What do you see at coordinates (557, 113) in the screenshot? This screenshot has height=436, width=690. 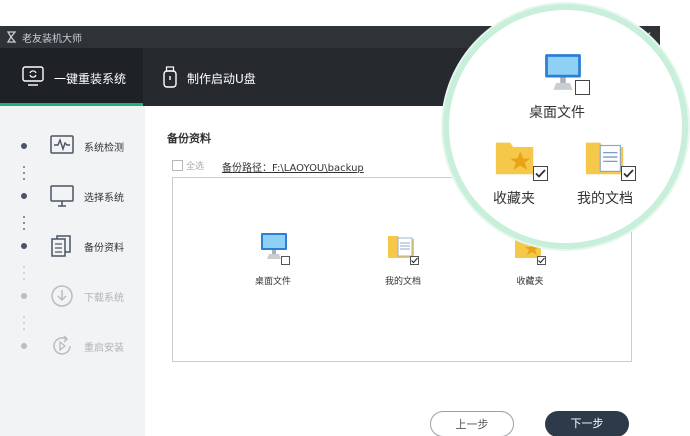 I see `zoom-label: 桌面文件` at bounding box center [557, 113].